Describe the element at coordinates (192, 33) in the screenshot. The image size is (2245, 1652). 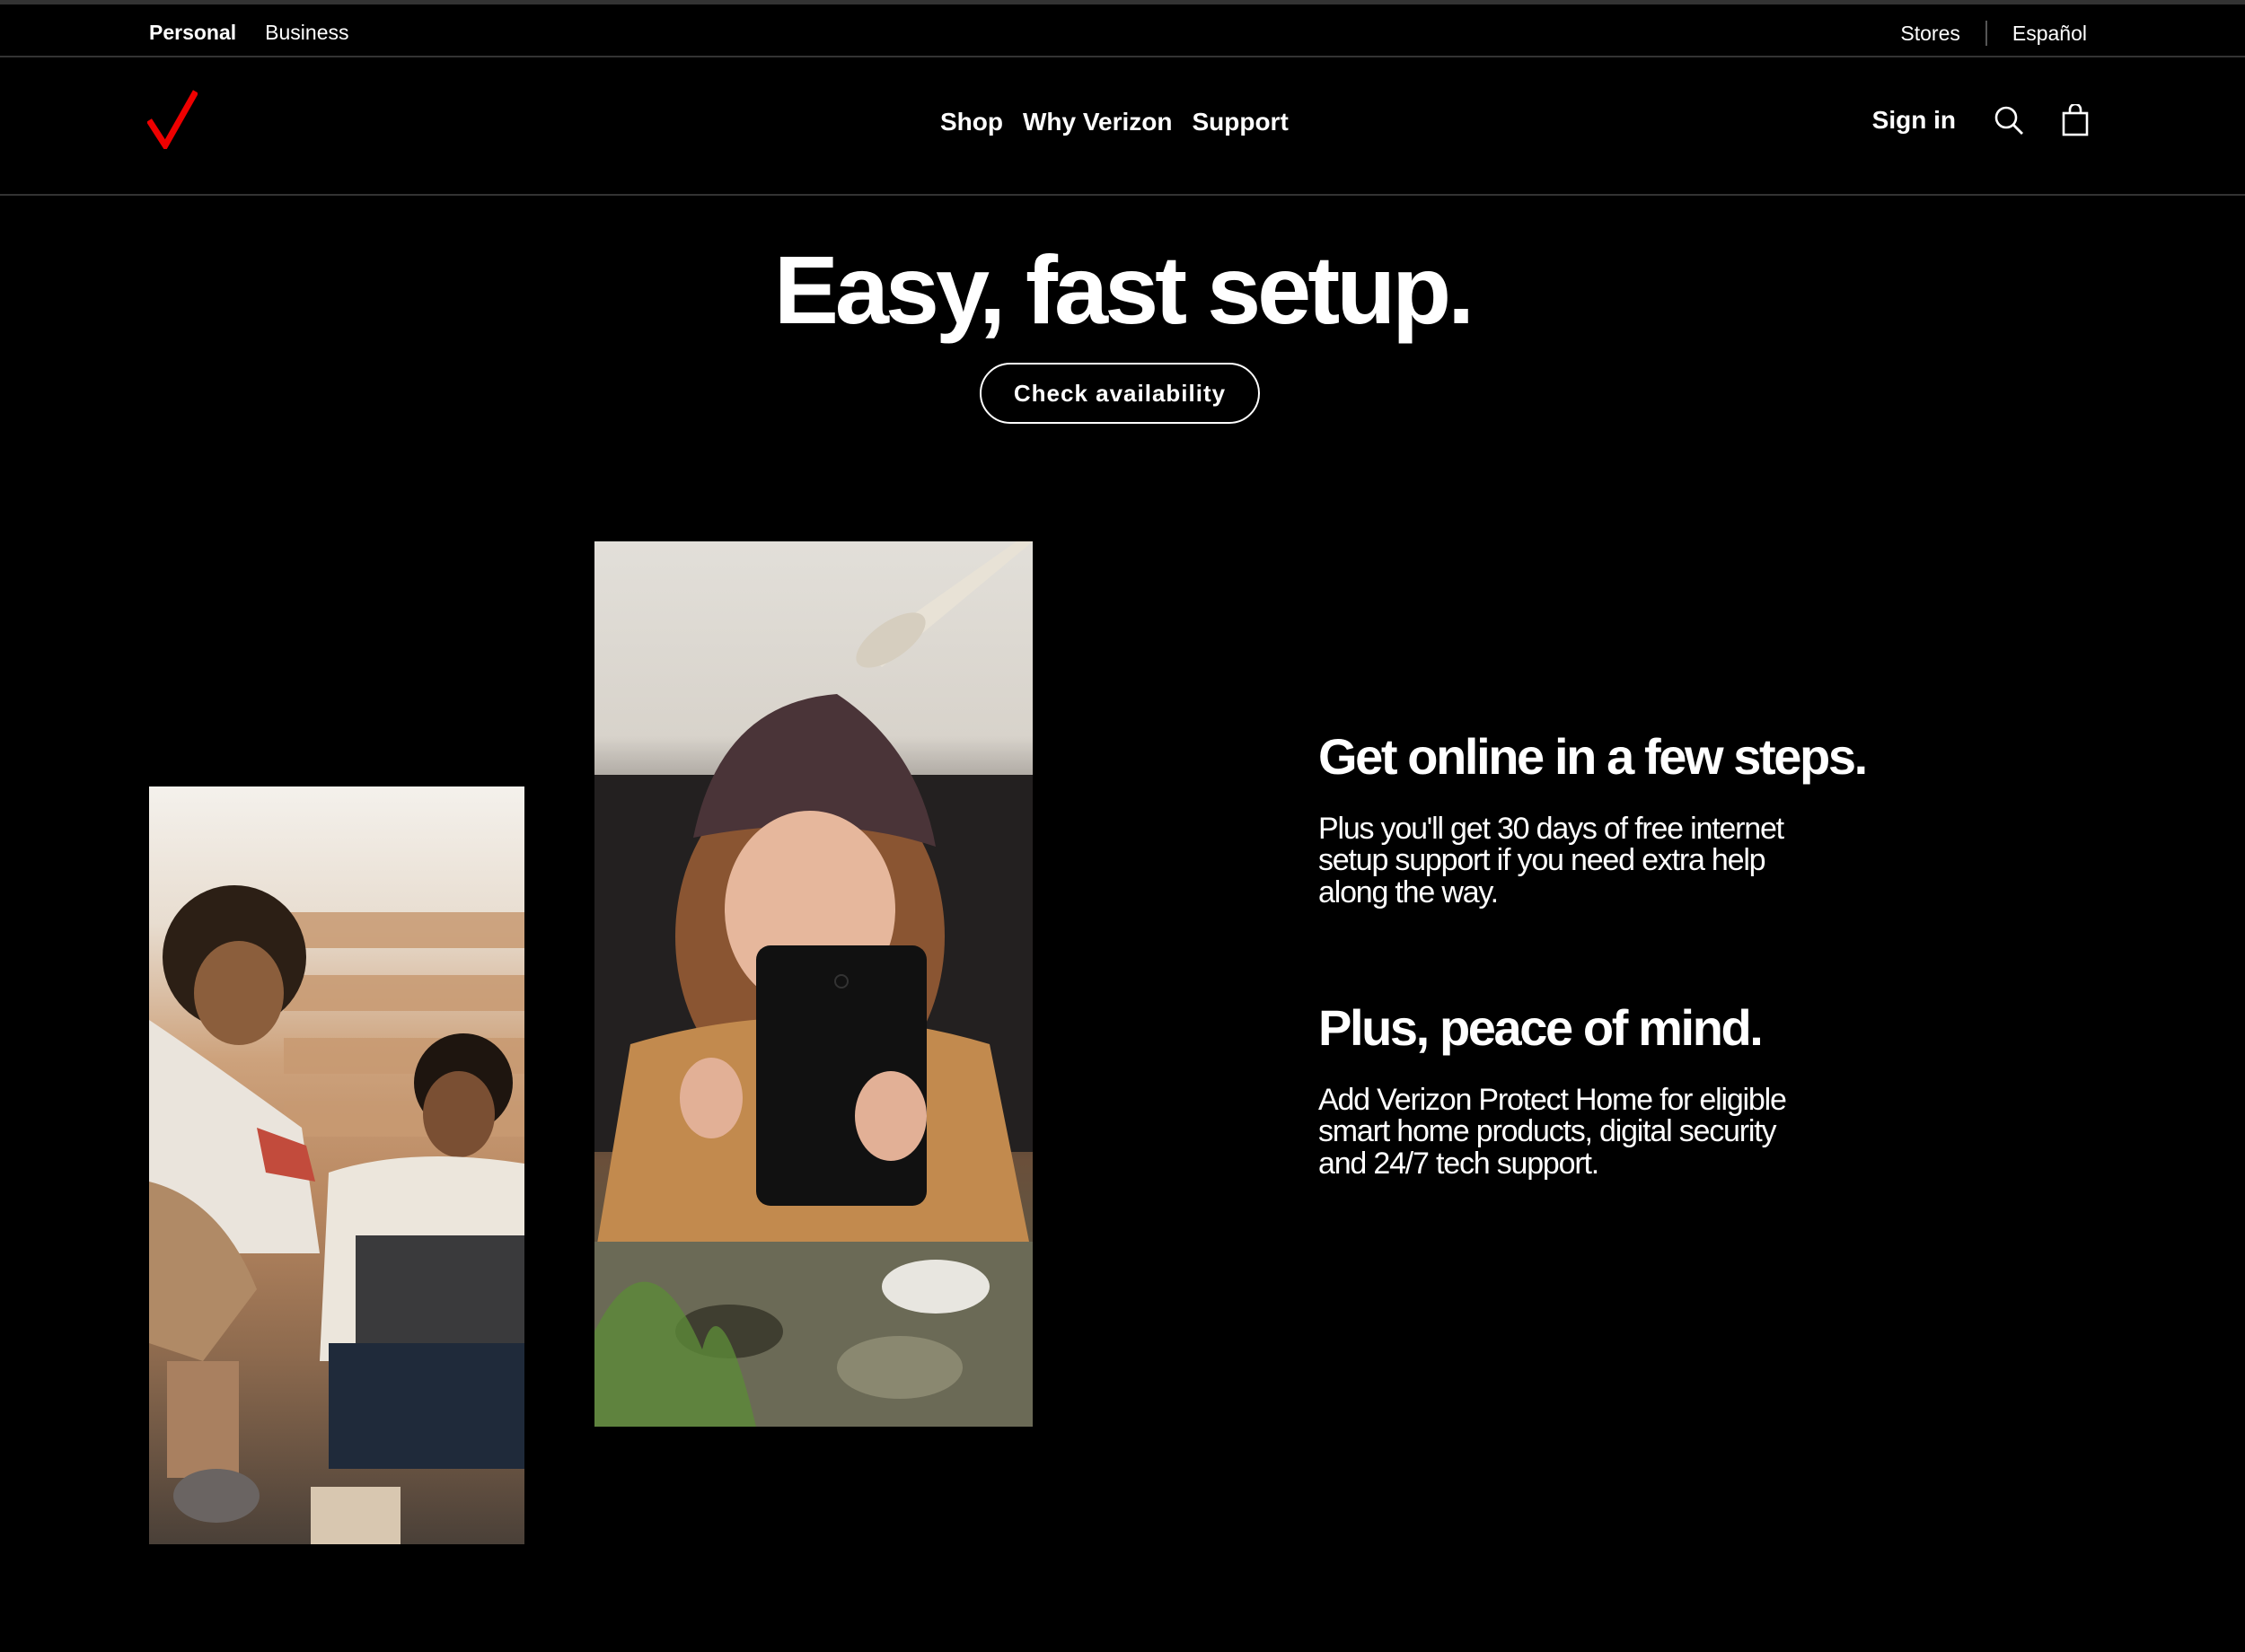
I see `personal-link: Personal` at that location.